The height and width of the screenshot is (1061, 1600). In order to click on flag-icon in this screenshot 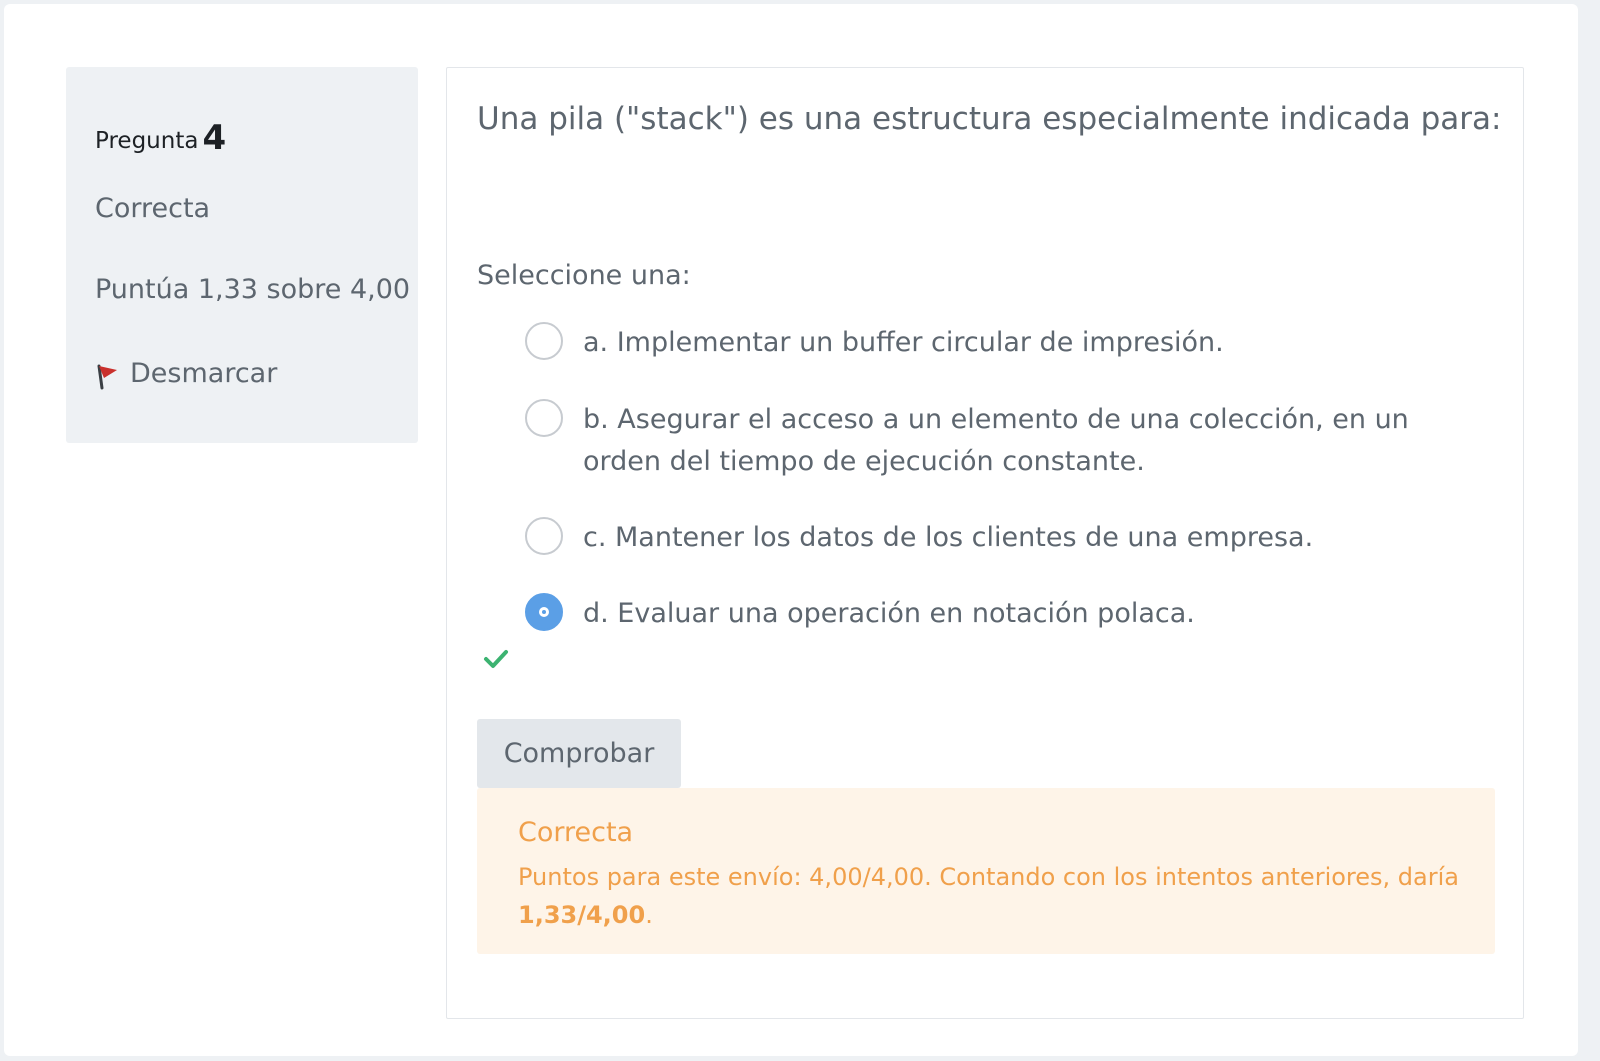, I will do `click(107, 377)`.